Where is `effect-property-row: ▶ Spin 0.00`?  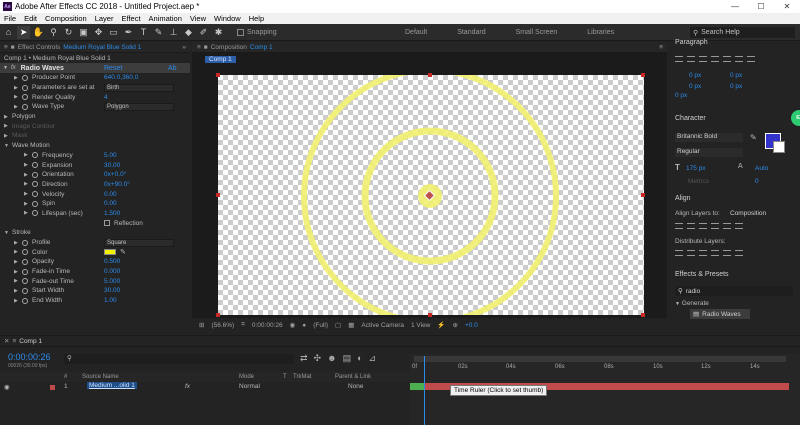 effect-property-row: ▶ Spin 0.00 is located at coordinates (95, 204).